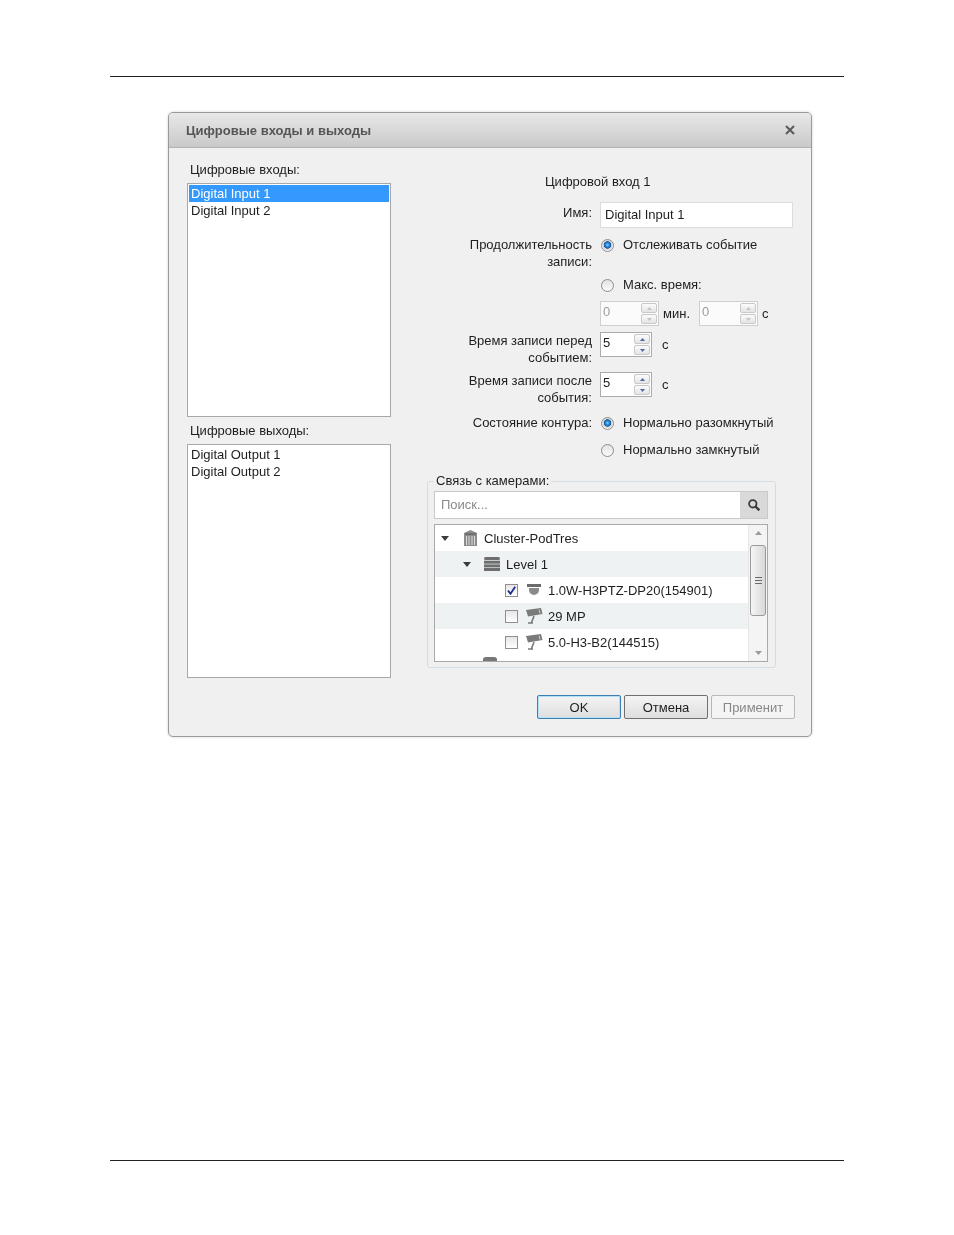  Describe the element at coordinates (289, 210) in the screenshot. I see `list-item: Digital Input 2` at that location.